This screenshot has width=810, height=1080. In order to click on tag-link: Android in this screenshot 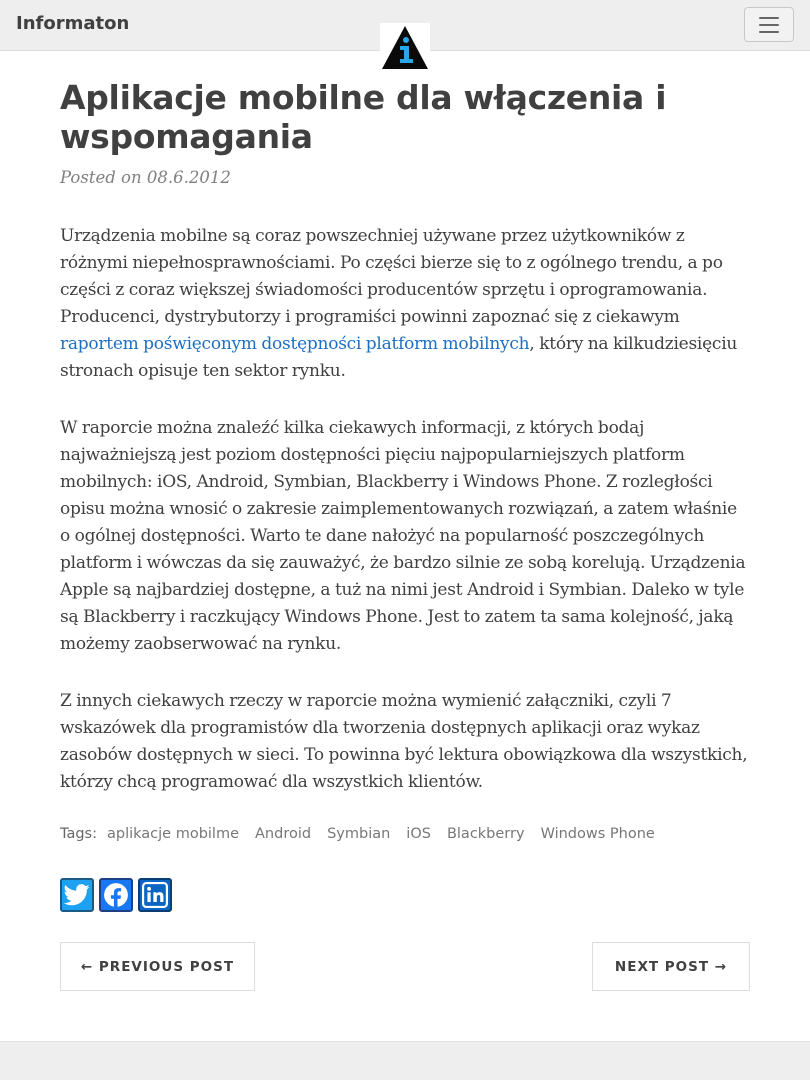, I will do `click(283, 834)`.